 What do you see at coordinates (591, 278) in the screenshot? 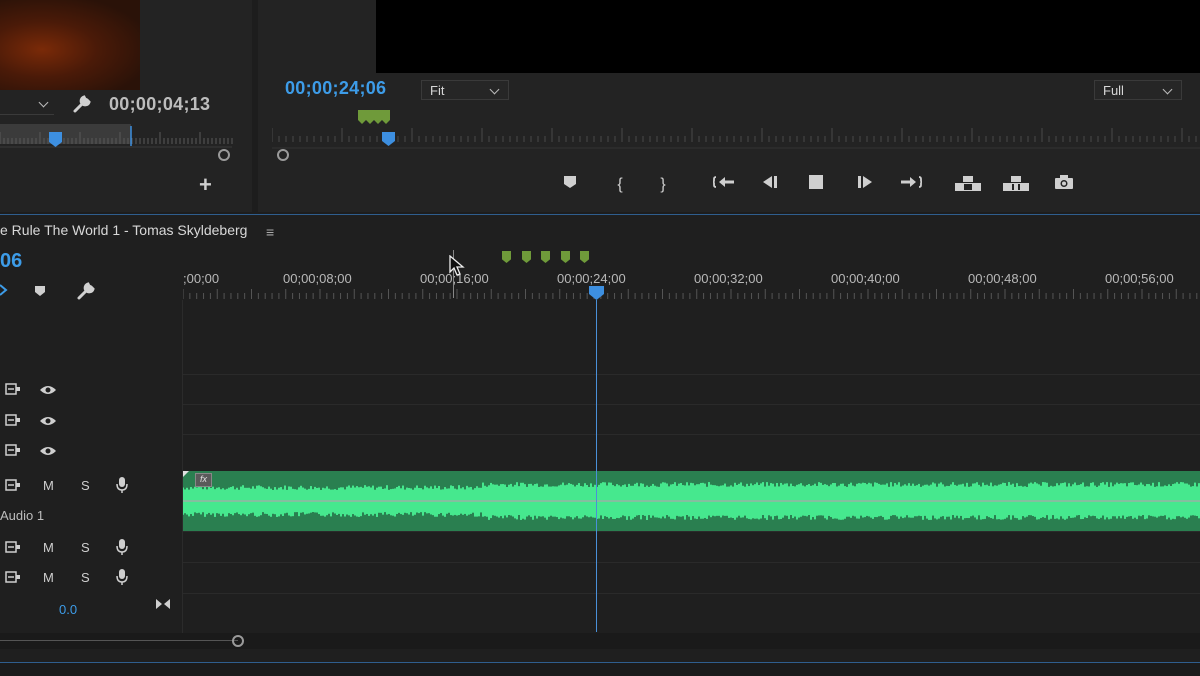
I see `ruler-label: 00;00;24;00` at bounding box center [591, 278].